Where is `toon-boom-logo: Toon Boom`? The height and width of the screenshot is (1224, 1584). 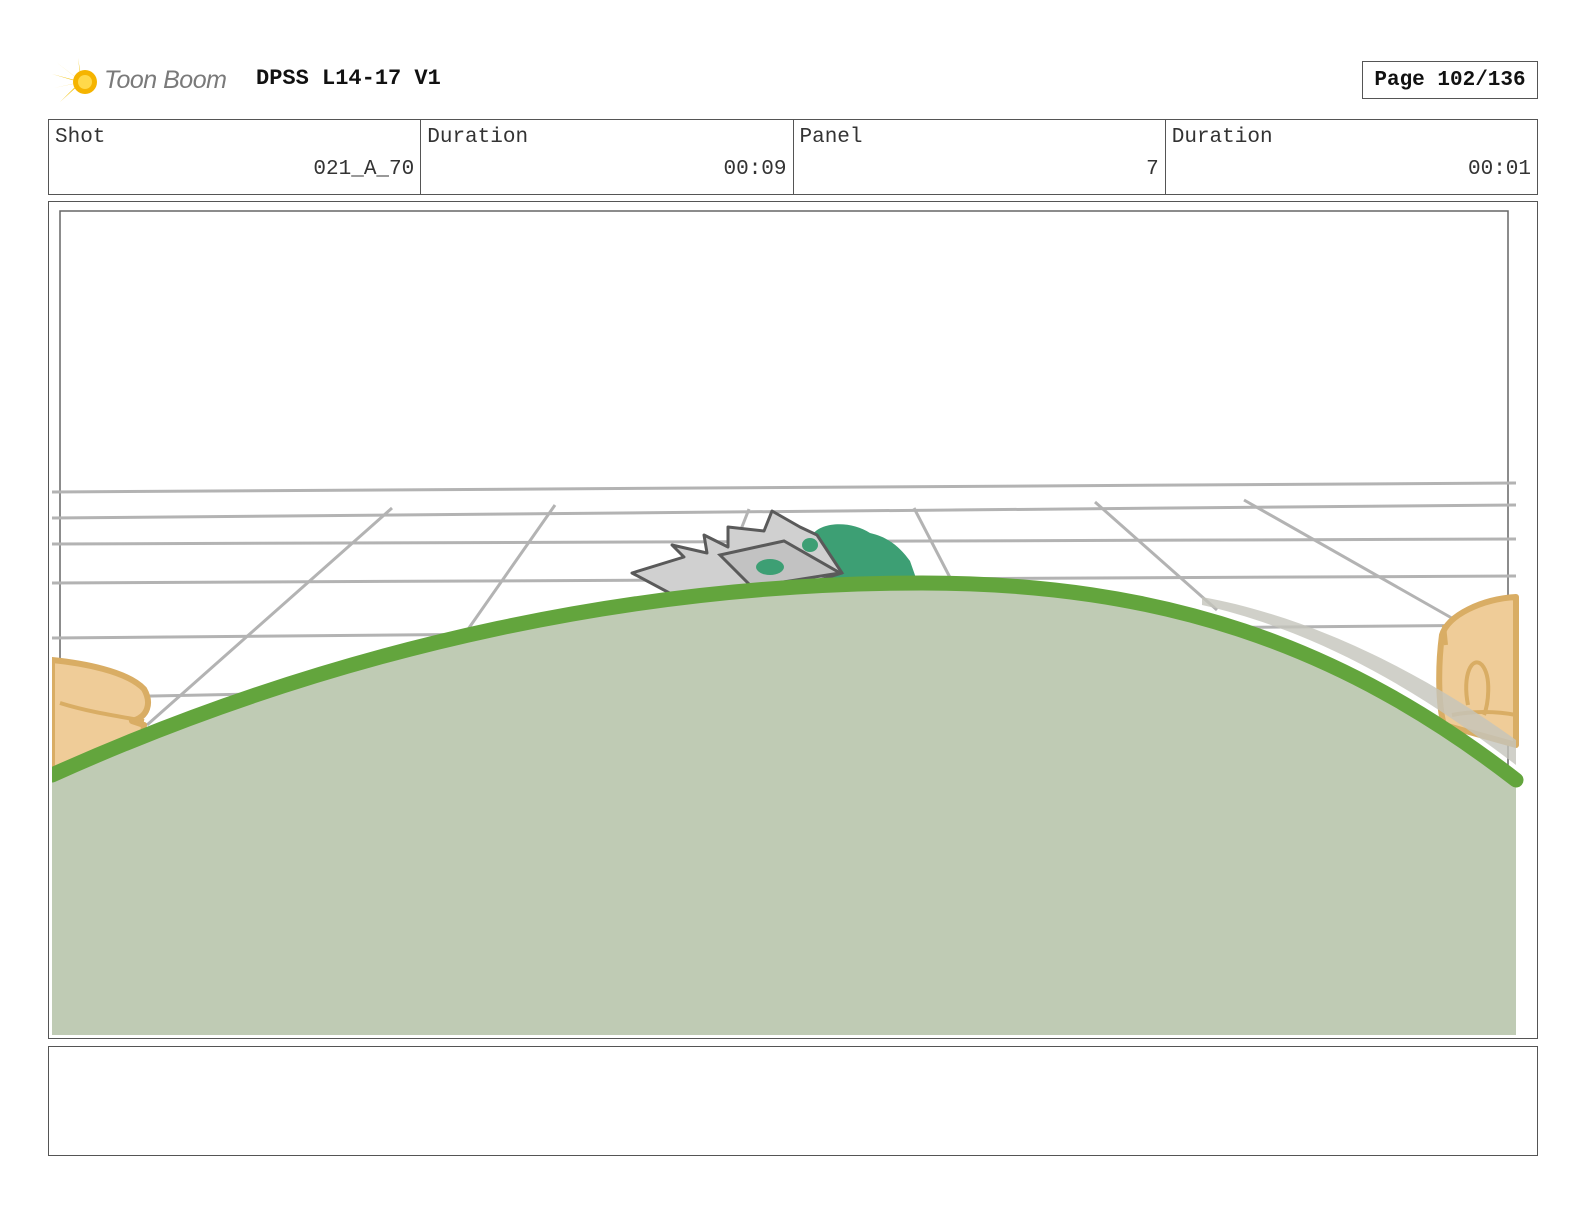 toon-boom-logo: Toon Boom is located at coordinates (147, 82).